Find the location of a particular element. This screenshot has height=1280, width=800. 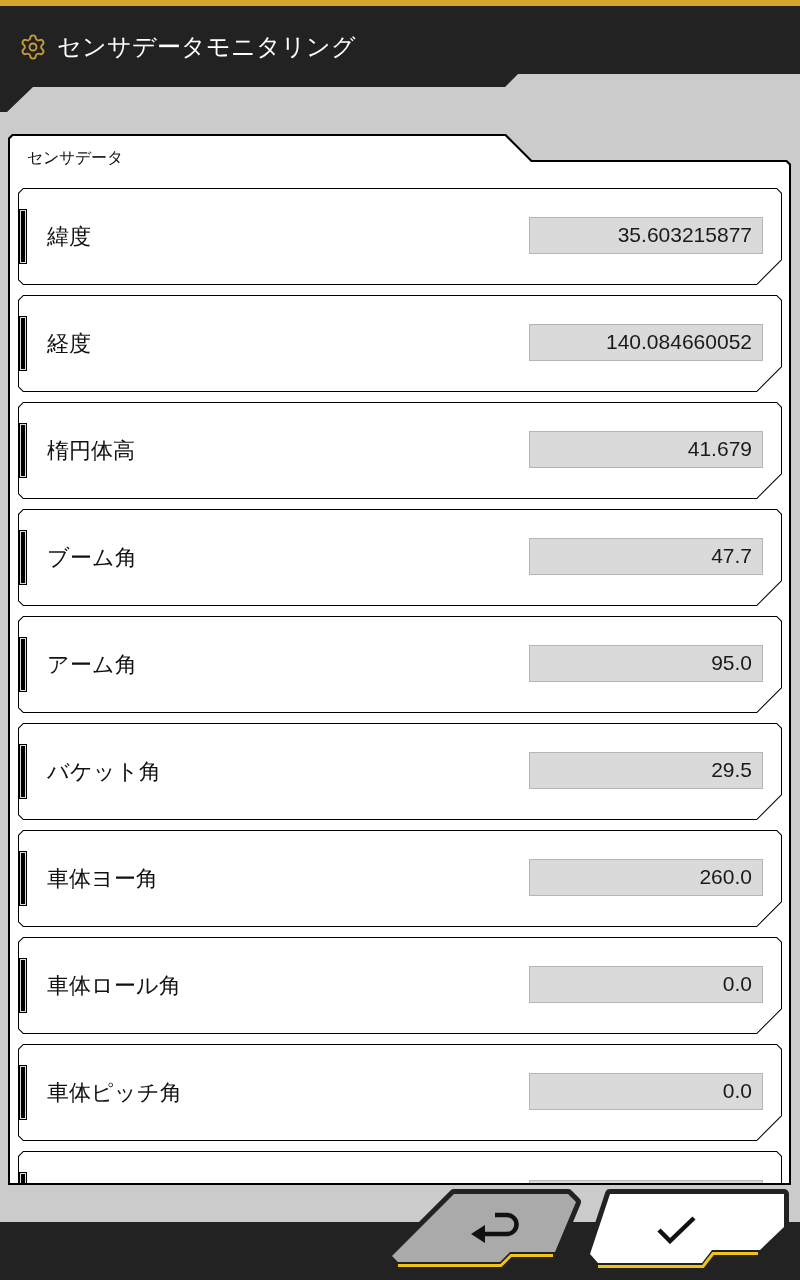

value-field: 95.0 is located at coordinates (646, 663).